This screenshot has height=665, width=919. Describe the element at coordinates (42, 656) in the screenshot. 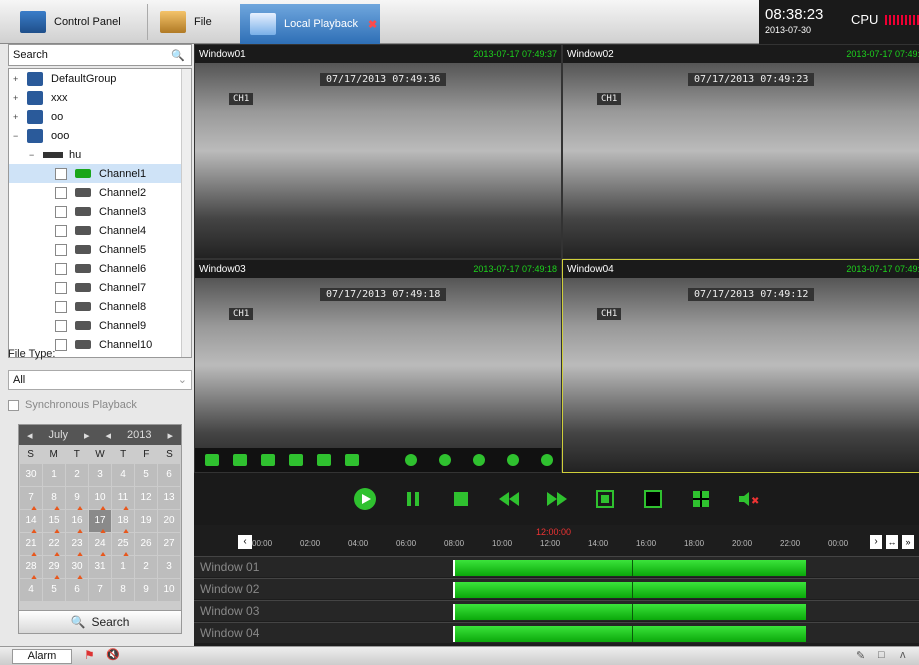

I see `alarm-button: Alarm` at that location.